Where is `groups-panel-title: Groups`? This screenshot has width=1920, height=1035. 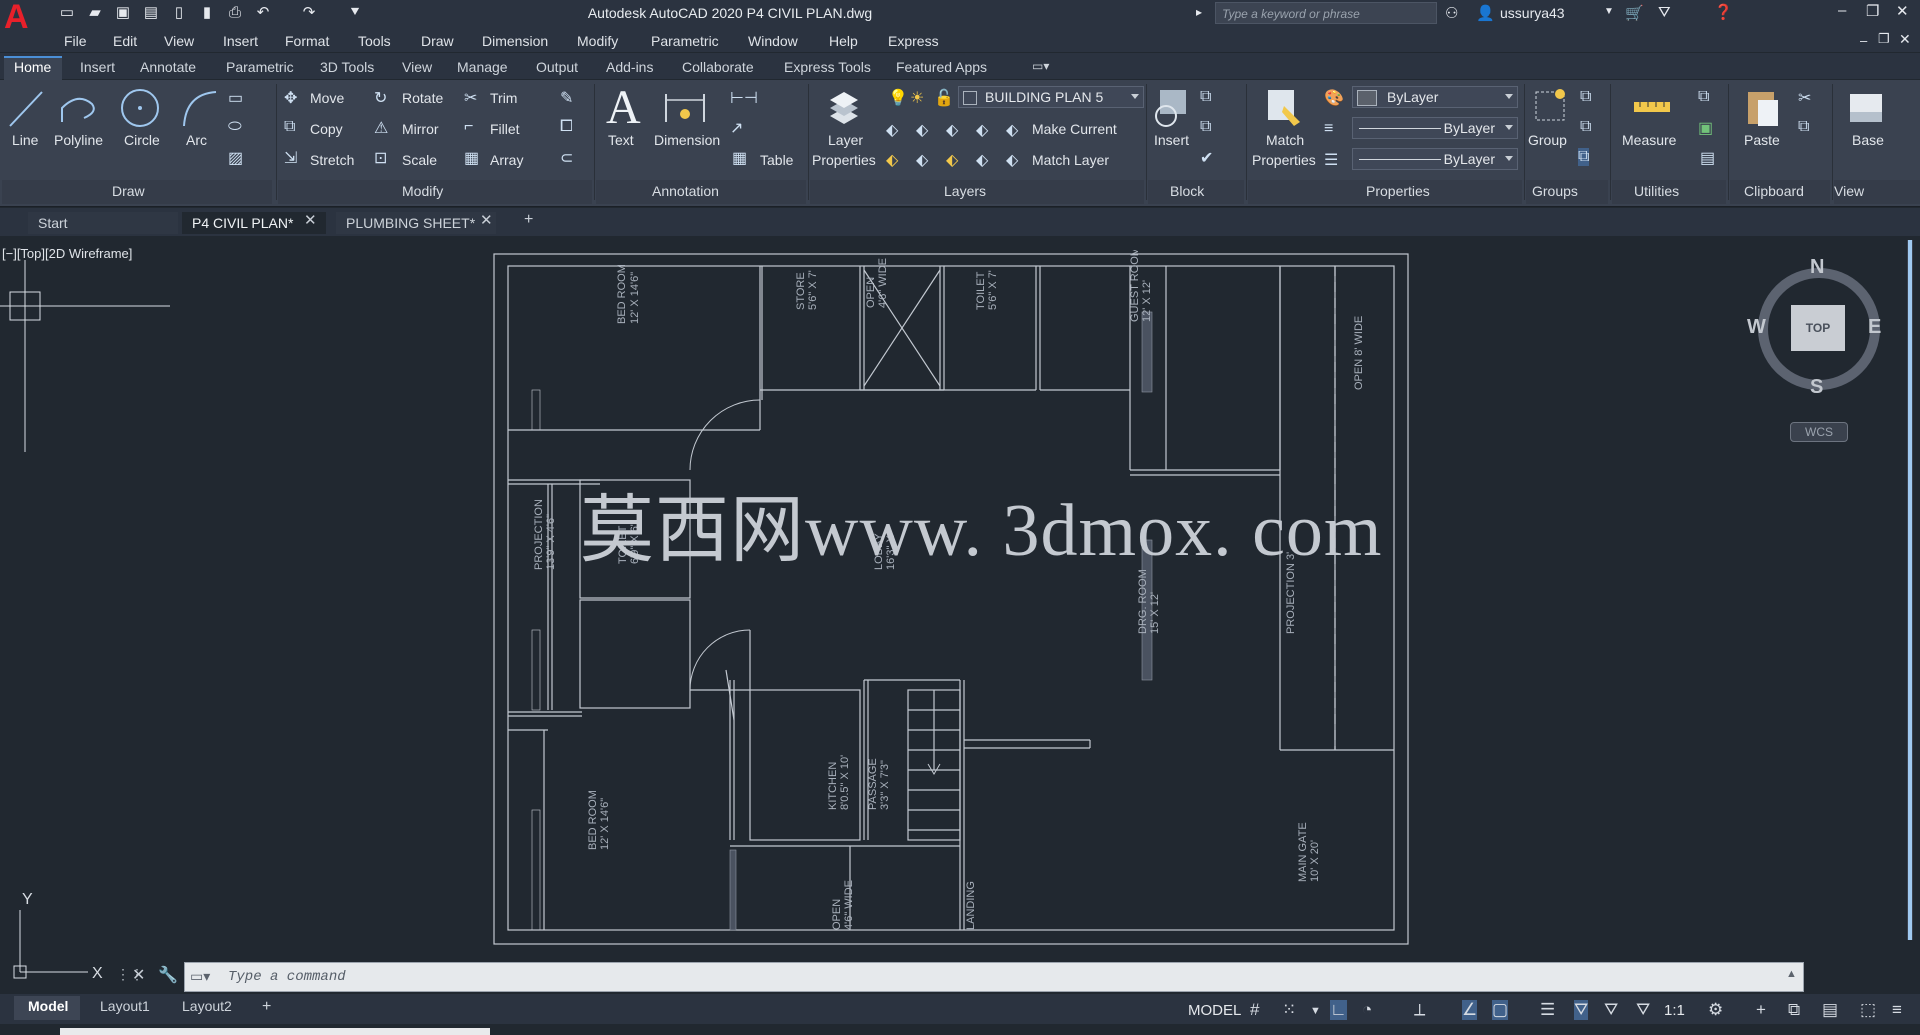 groups-panel-title: Groups is located at coordinates (1555, 191).